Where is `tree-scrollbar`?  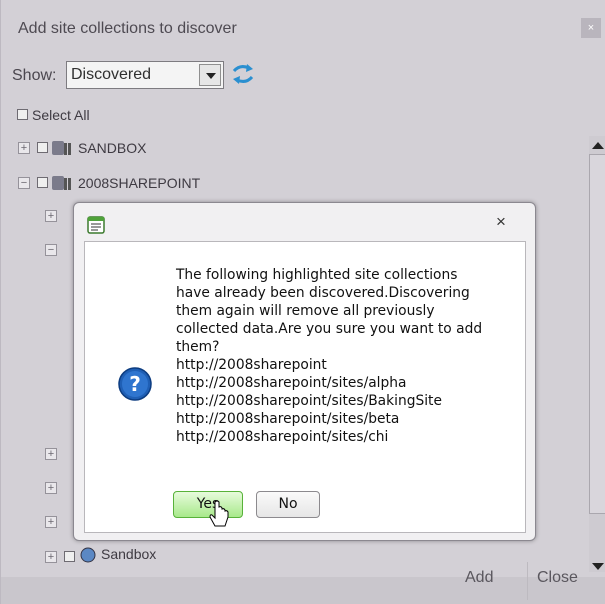
tree-scrollbar is located at coordinates (597, 354).